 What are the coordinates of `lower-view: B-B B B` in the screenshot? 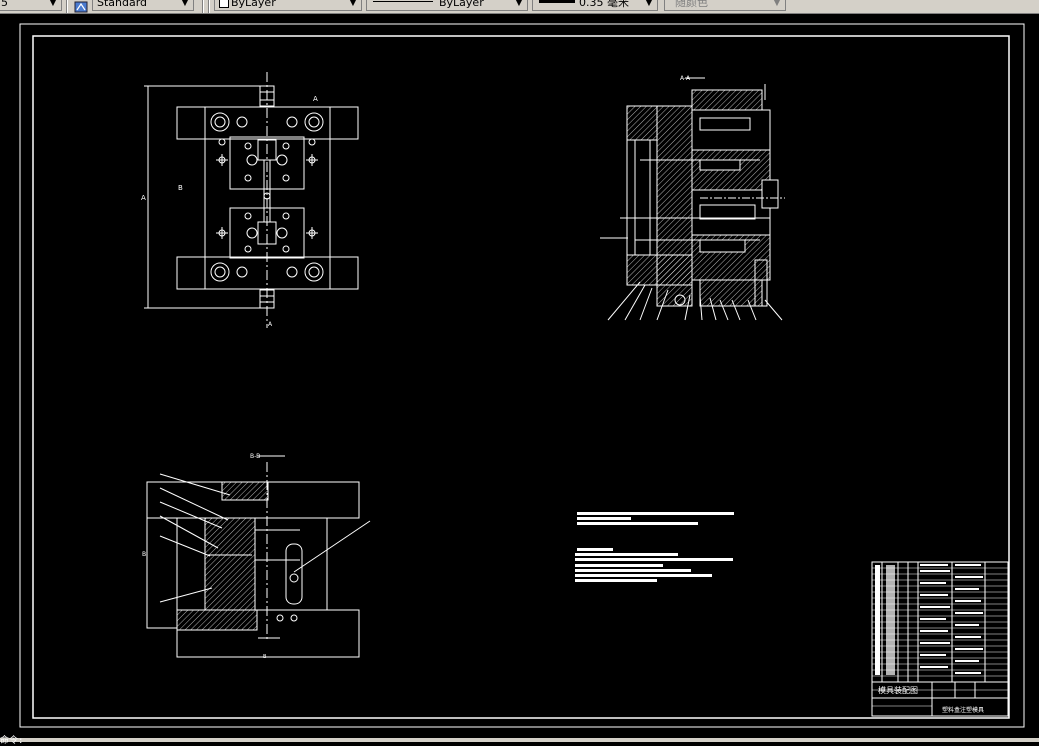 It's located at (256, 556).